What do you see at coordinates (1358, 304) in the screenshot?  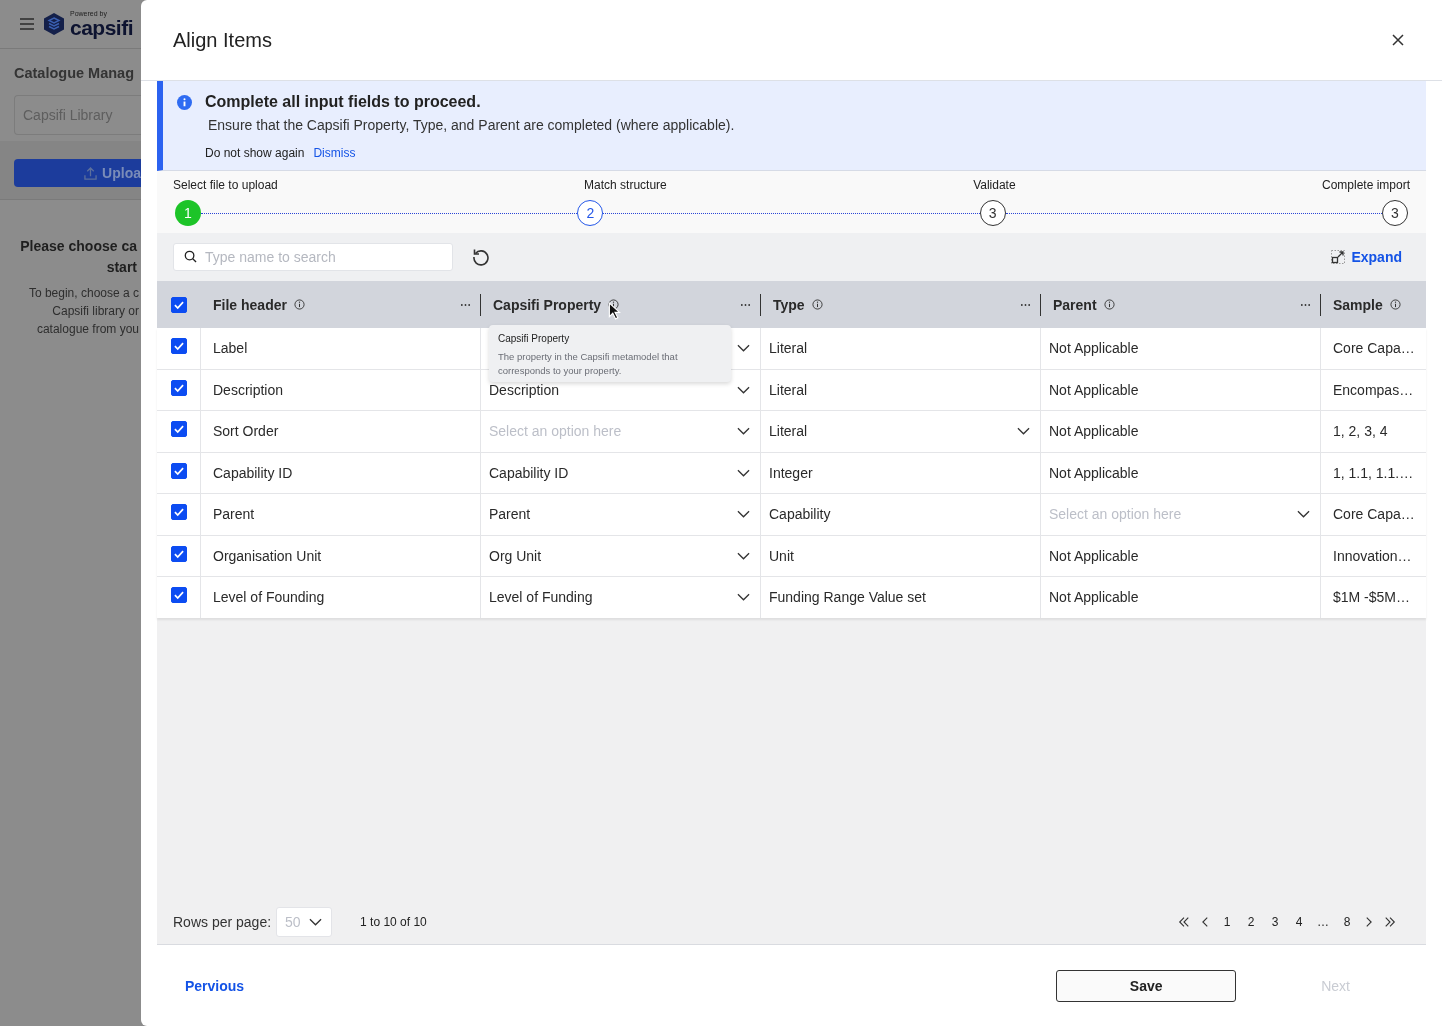 I see `column-header: Sample` at bounding box center [1358, 304].